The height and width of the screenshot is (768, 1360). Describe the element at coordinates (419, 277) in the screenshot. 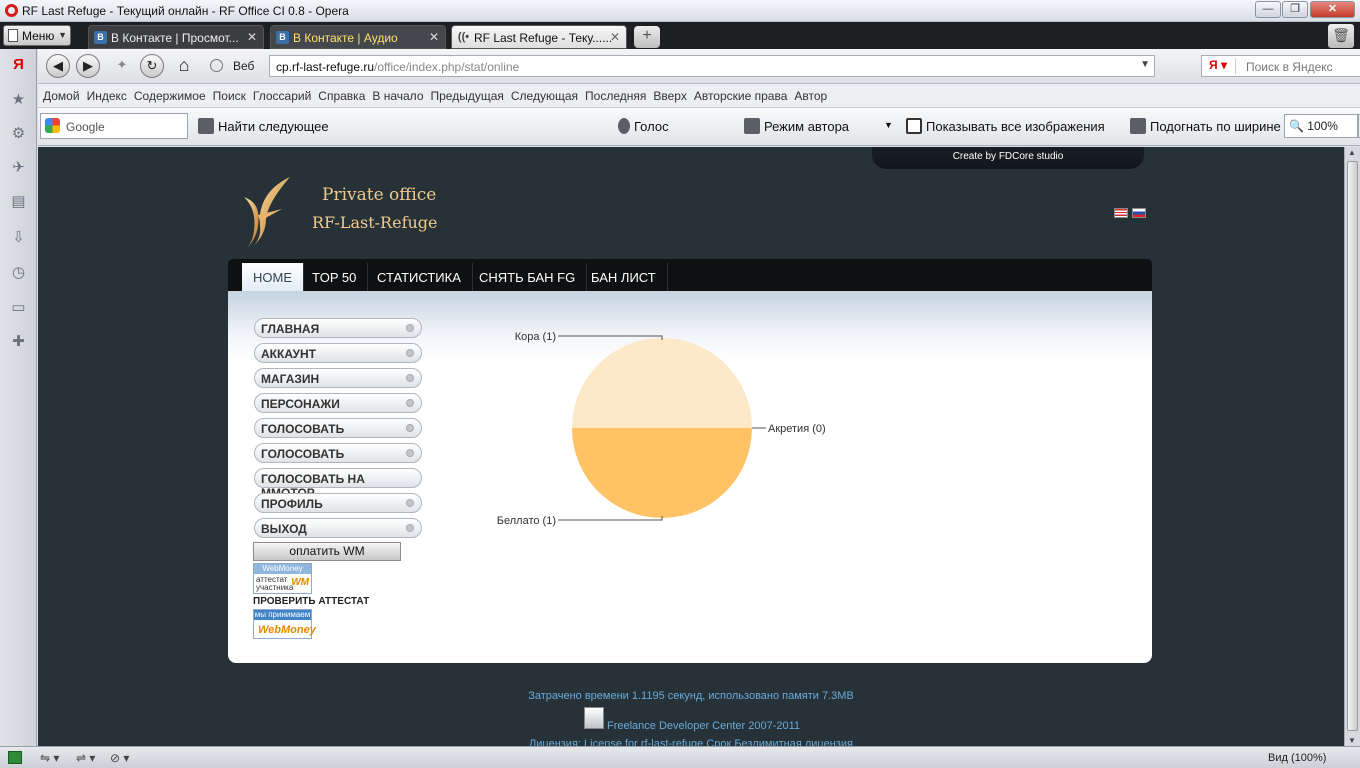

I see `tab-statistics: СТАТИСТИКА` at that location.